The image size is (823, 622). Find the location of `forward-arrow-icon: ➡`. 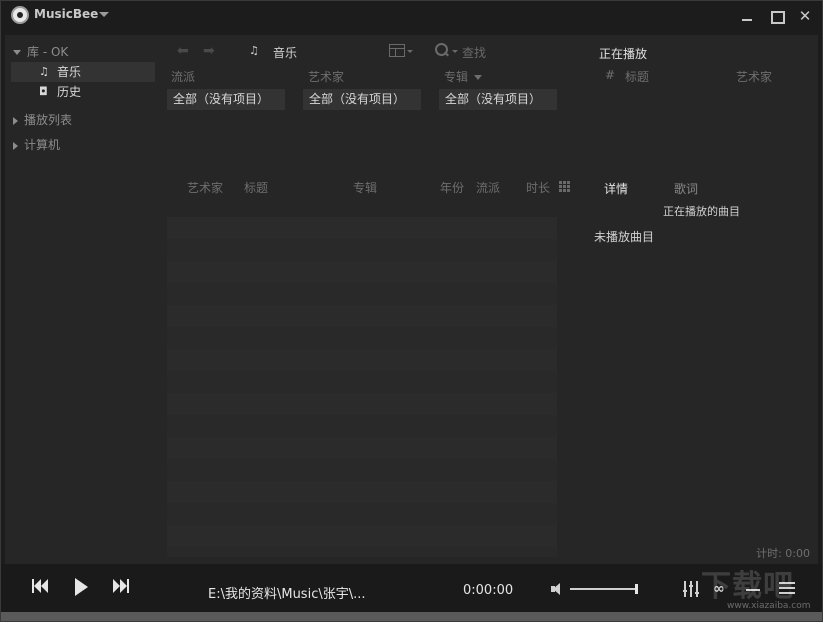

forward-arrow-icon: ➡ is located at coordinates (209, 51).